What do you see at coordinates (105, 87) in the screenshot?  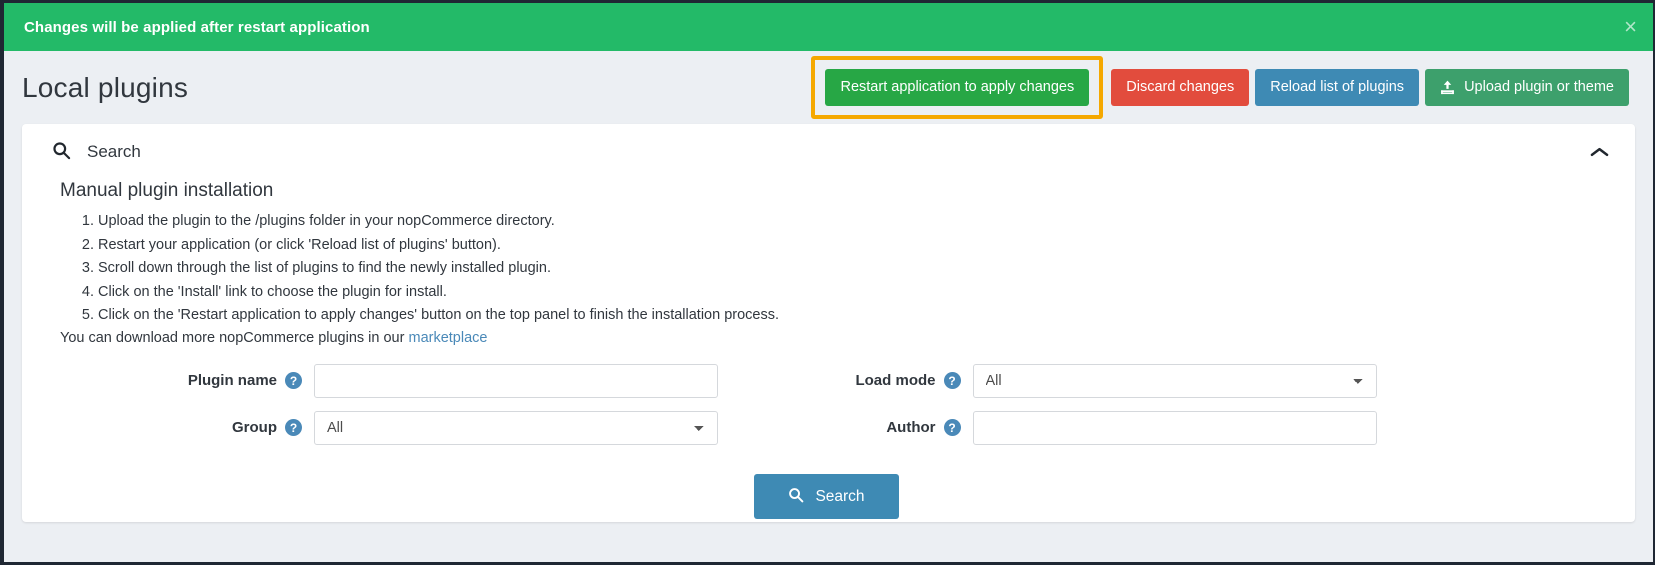 I see `page-title: Local plugins` at bounding box center [105, 87].